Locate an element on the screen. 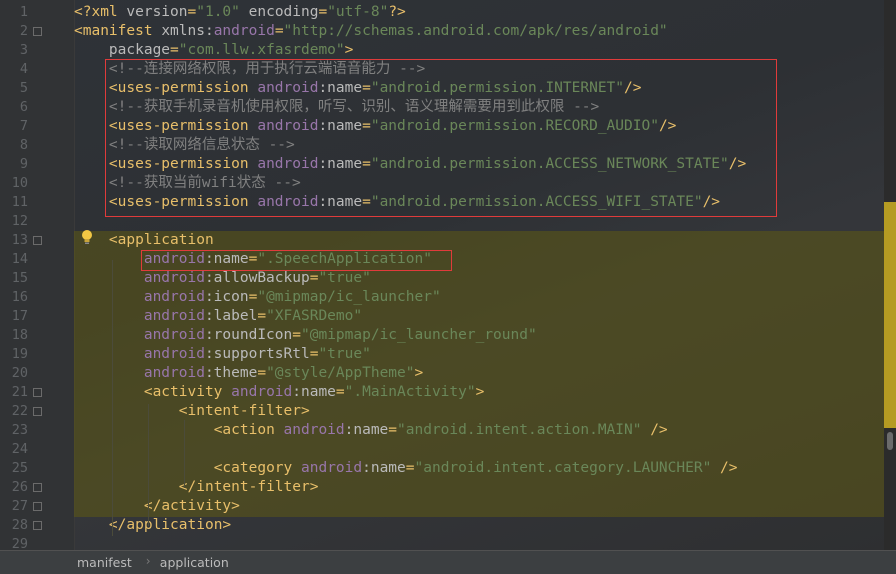 The width and height of the screenshot is (896, 574). code-line: </application> is located at coordinates (478, 525).